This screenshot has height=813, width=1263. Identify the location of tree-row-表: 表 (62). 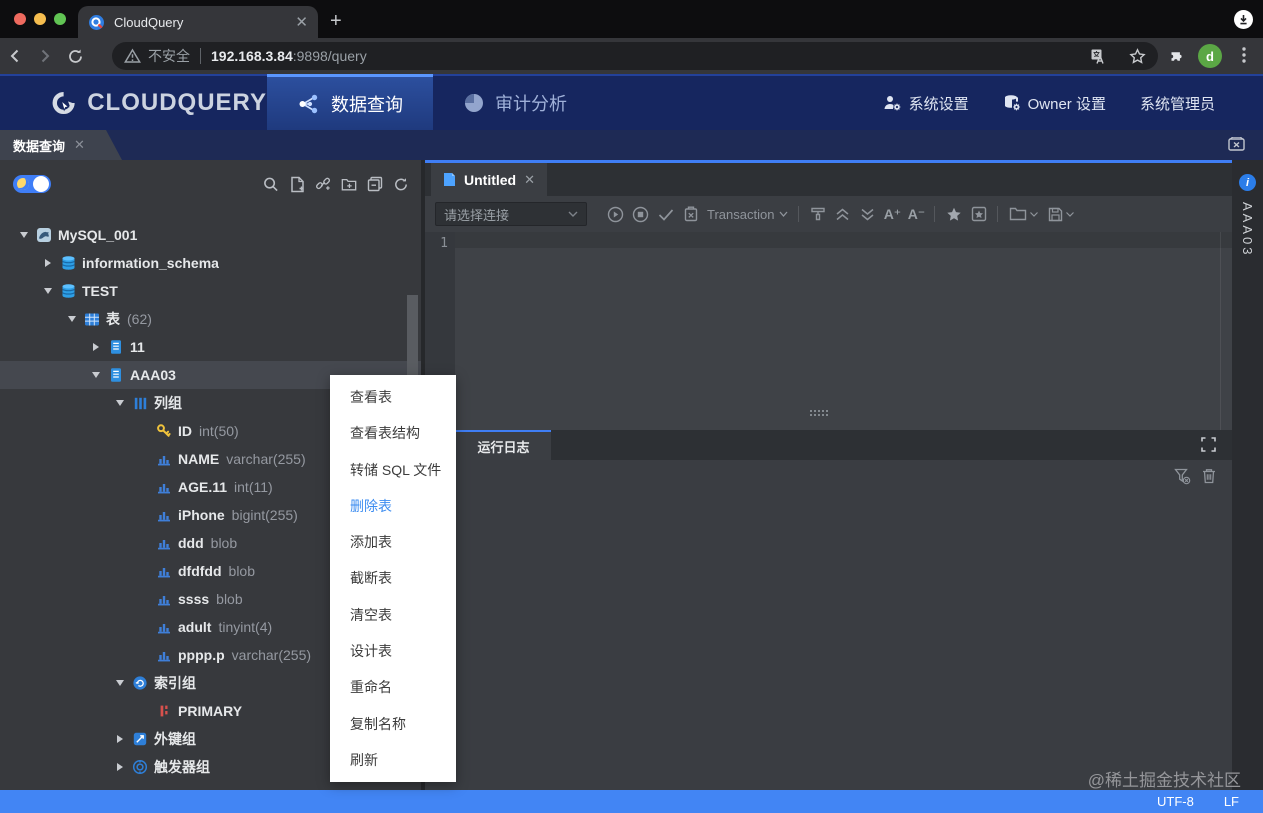
(210, 319).